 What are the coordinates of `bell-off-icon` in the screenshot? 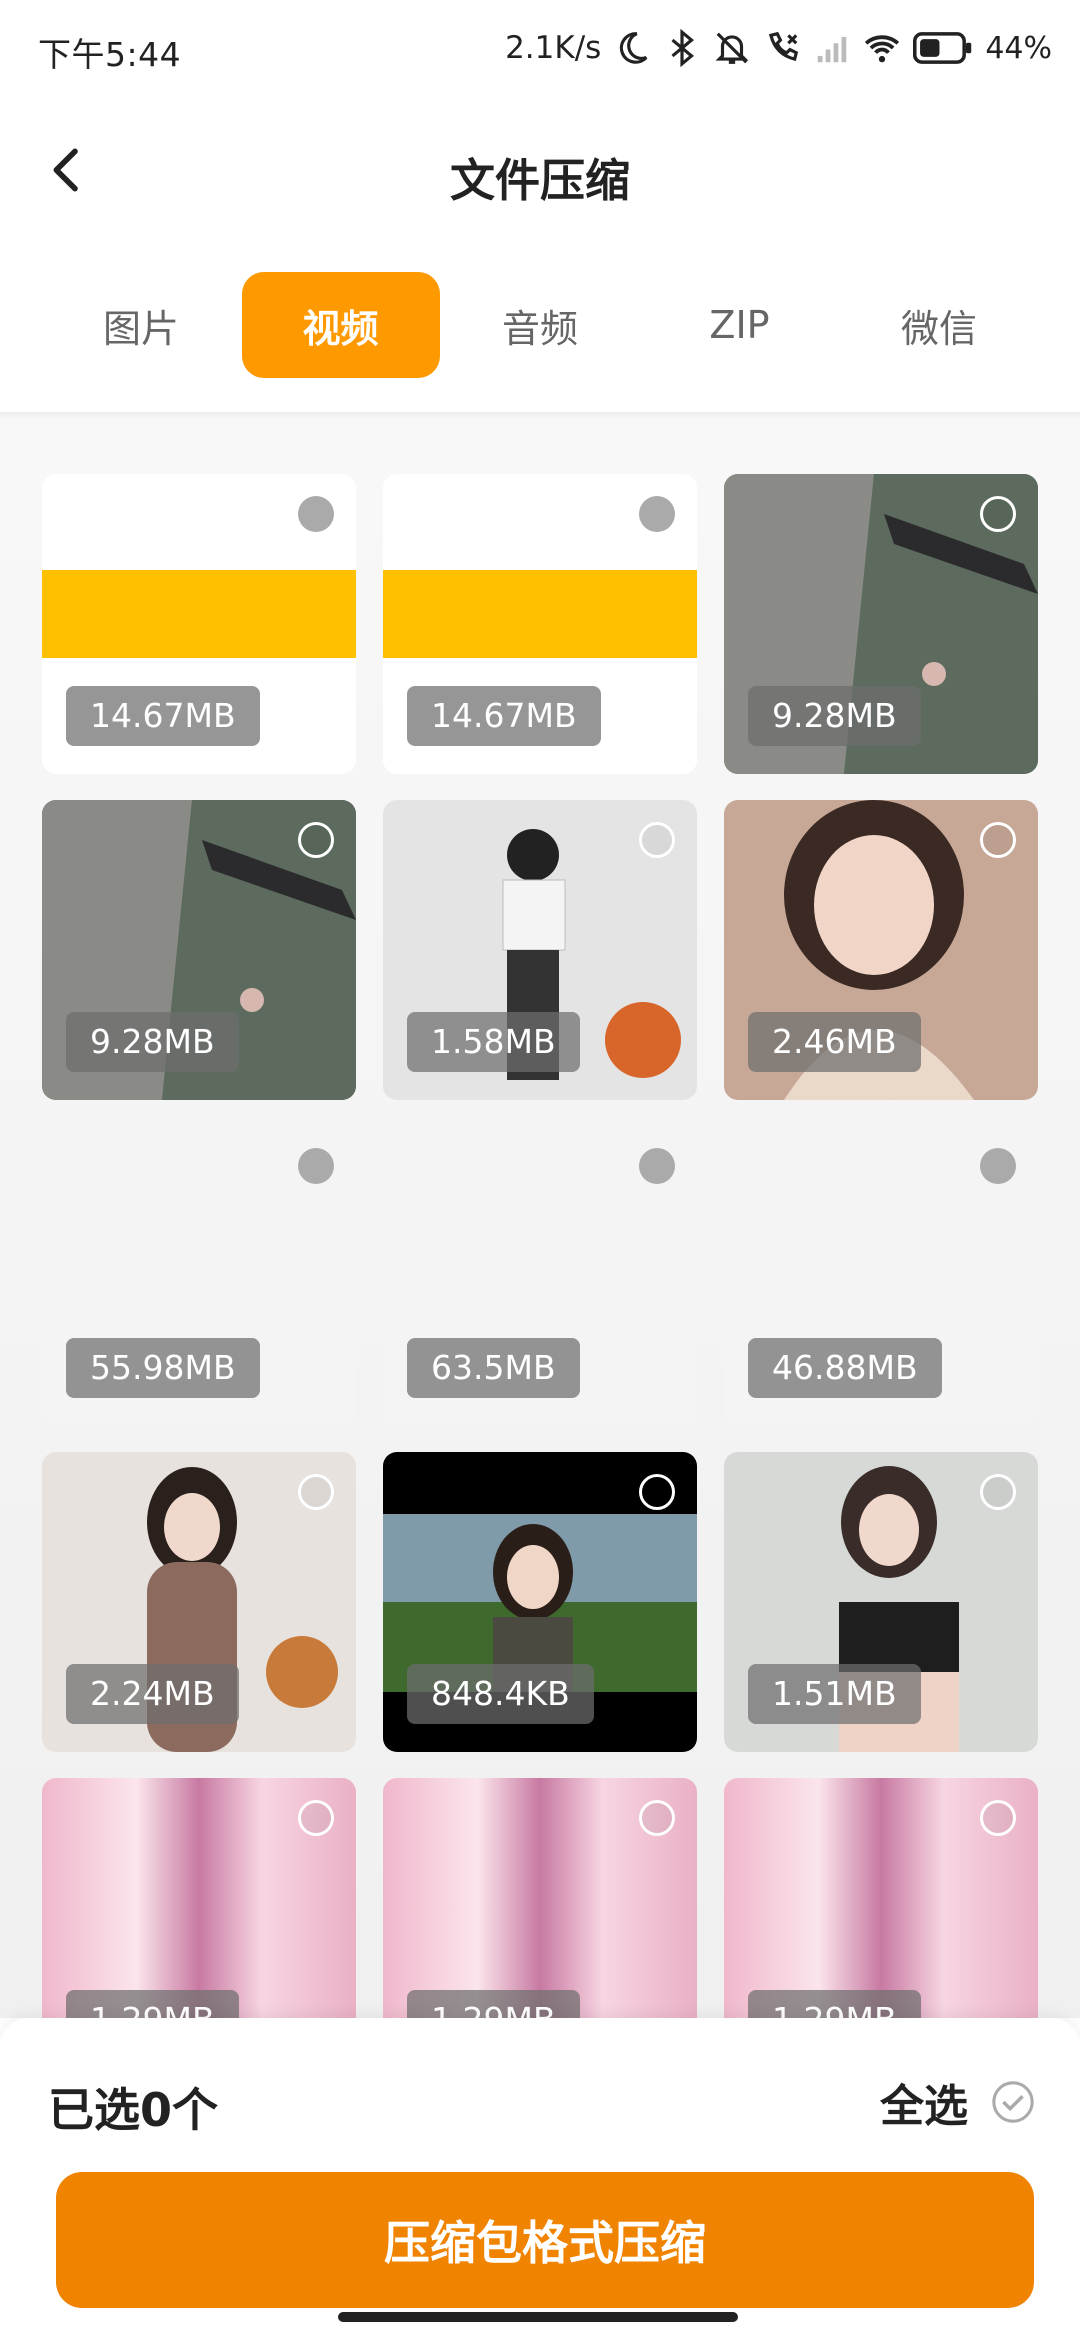 It's located at (732, 48).